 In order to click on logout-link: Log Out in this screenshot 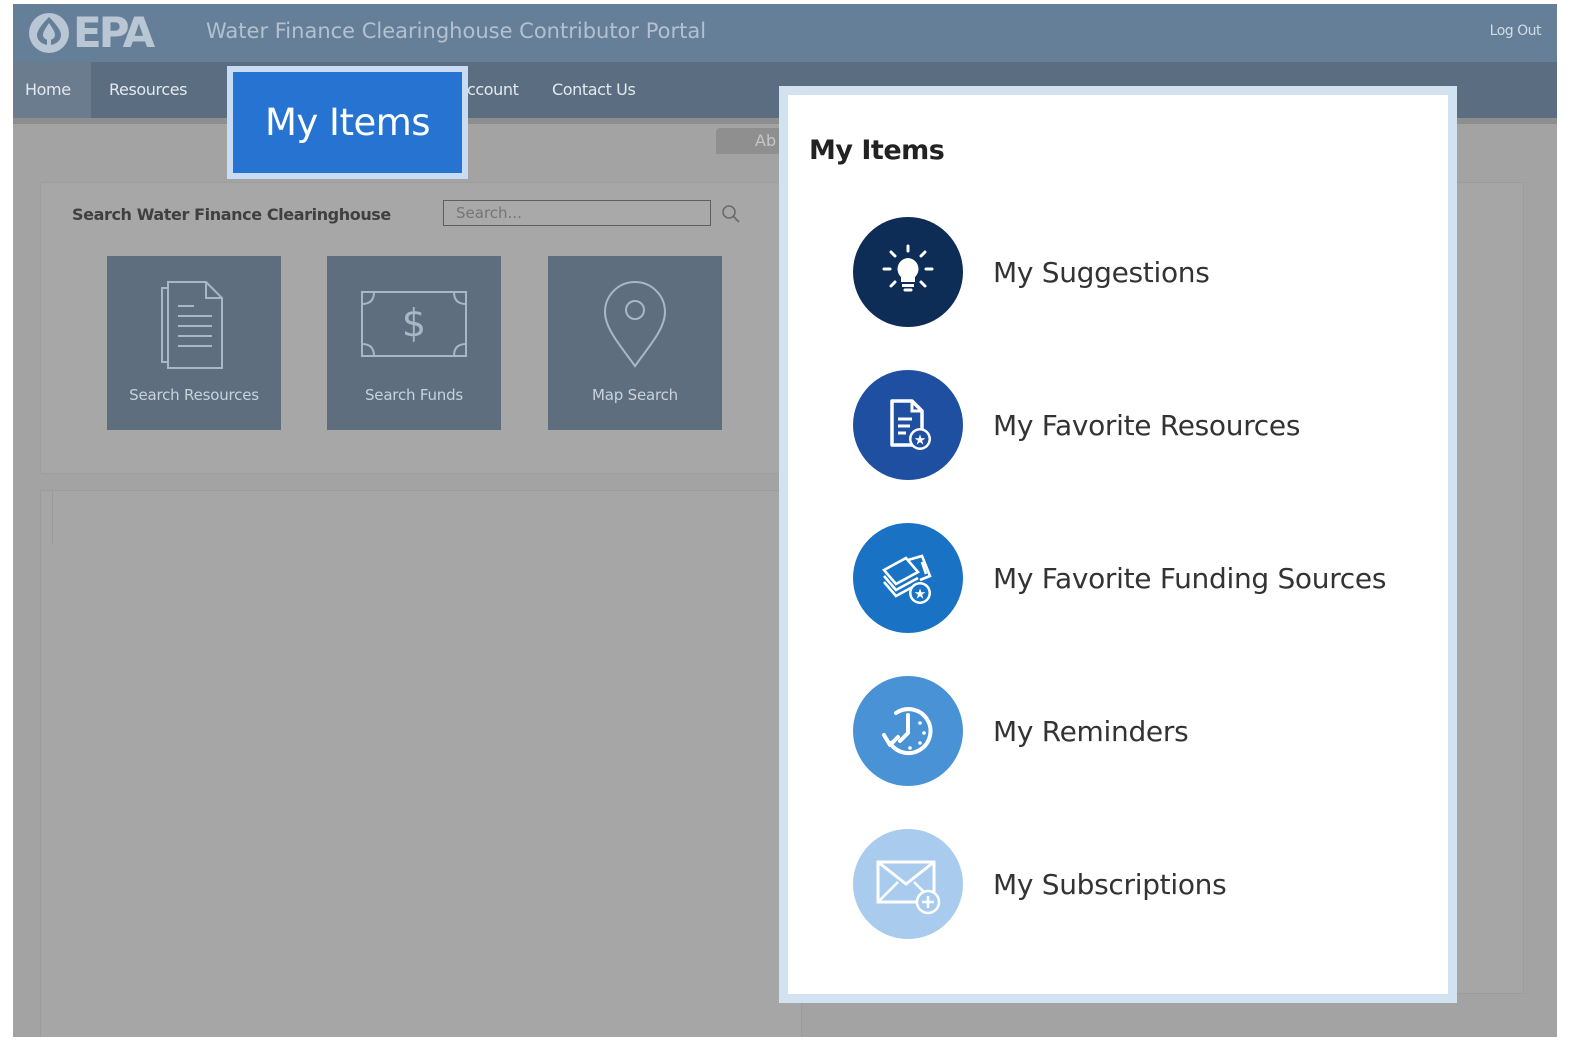, I will do `click(1516, 31)`.